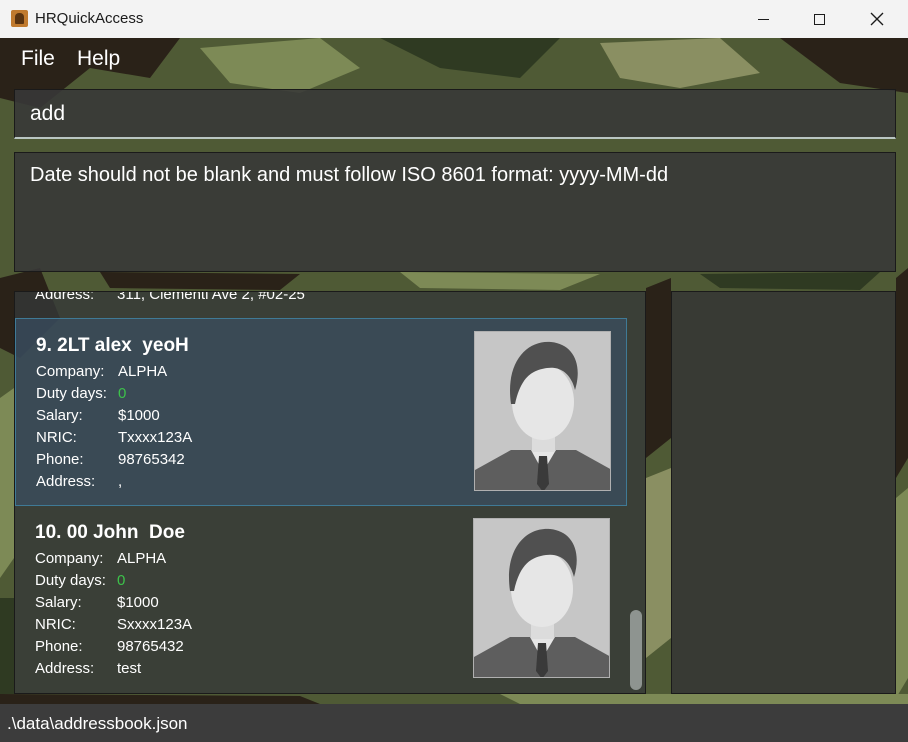 This screenshot has height=742, width=908. I want to click on window-title: HRQuickAccess, so click(89, 18).